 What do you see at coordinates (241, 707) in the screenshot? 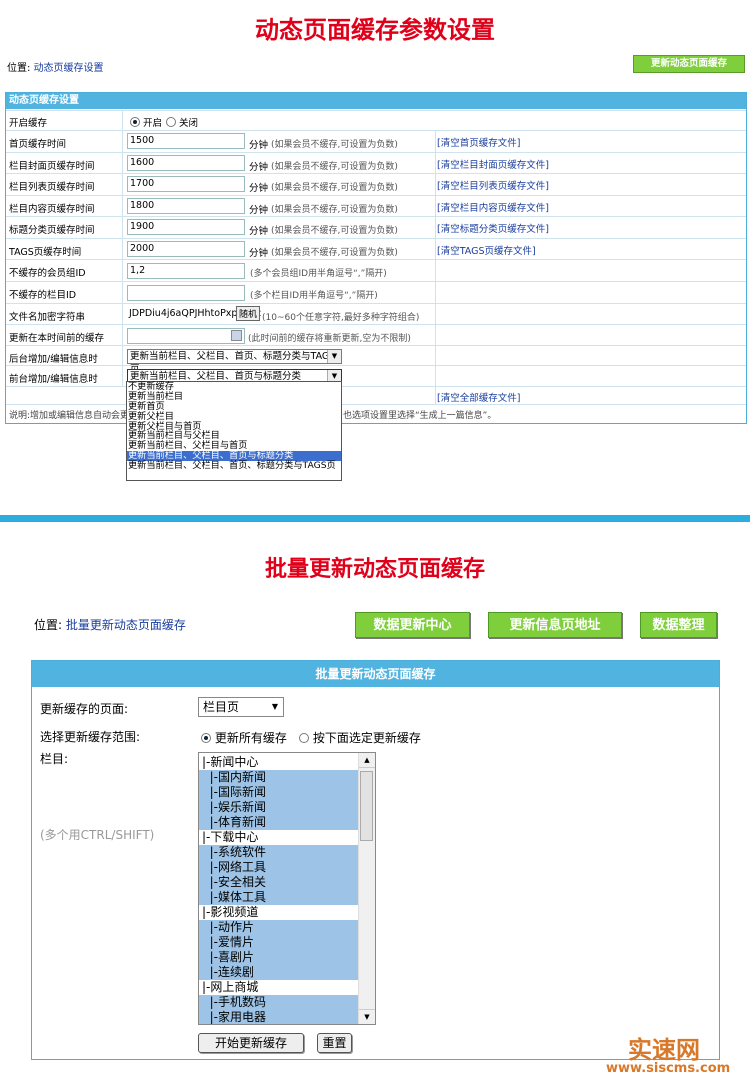
I see `page-type-select: 栏目页 ▼` at bounding box center [241, 707].